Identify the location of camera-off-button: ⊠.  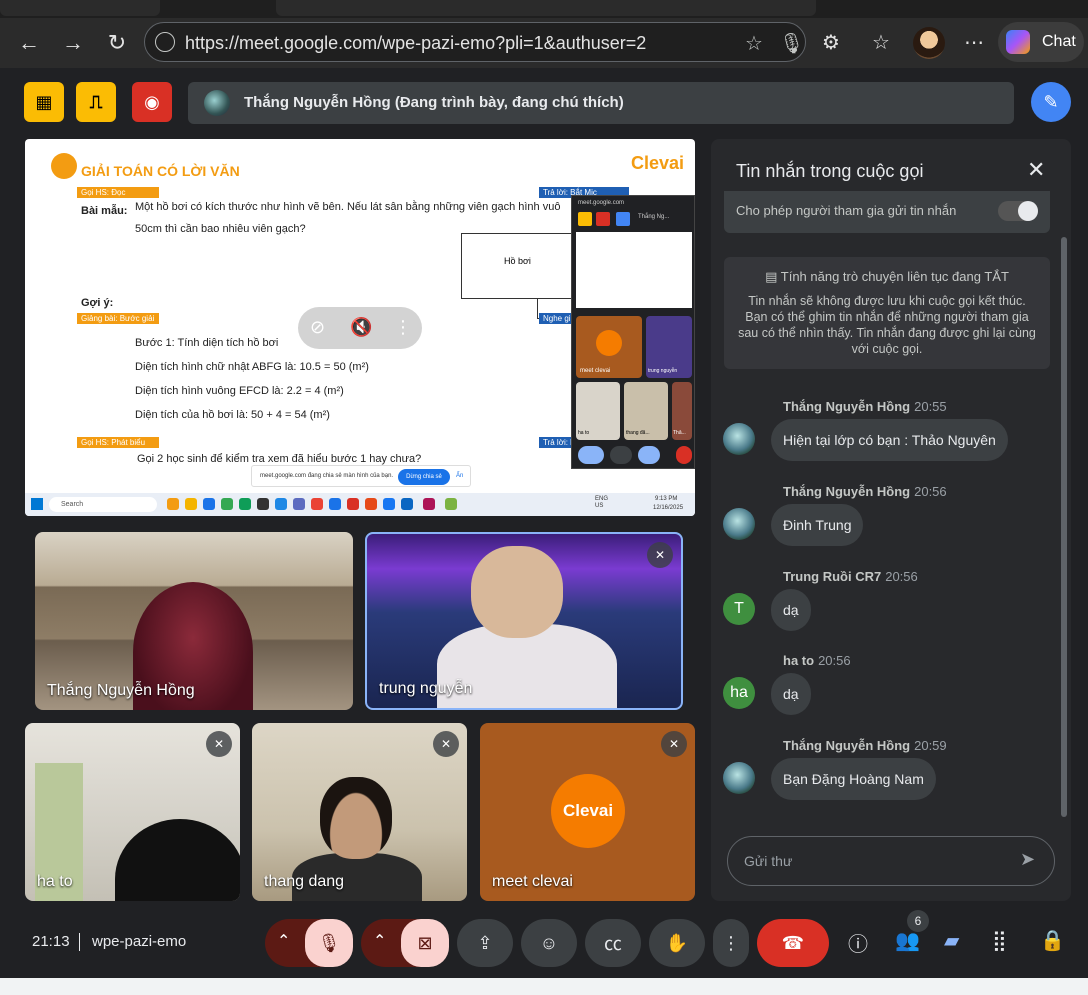
(425, 943).